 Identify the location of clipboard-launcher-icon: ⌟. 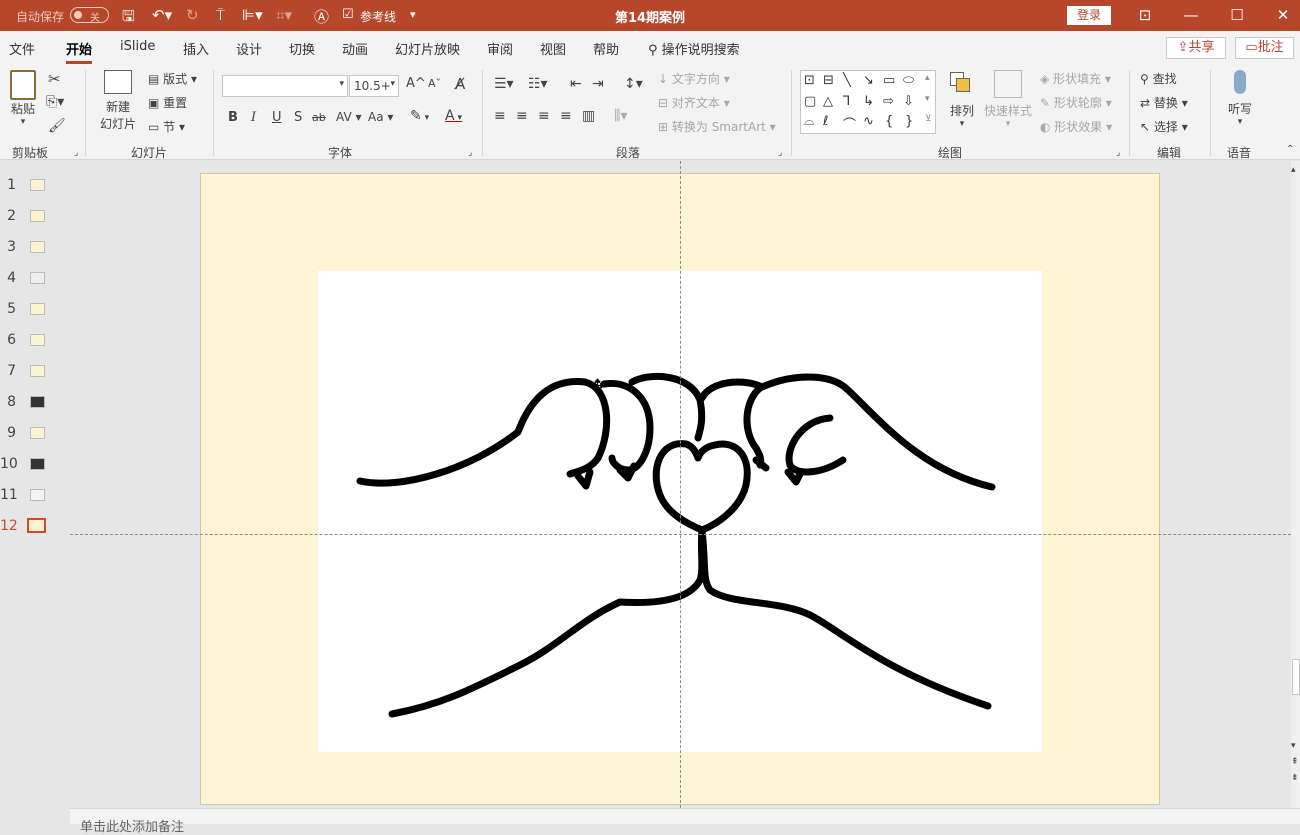
(76, 153).